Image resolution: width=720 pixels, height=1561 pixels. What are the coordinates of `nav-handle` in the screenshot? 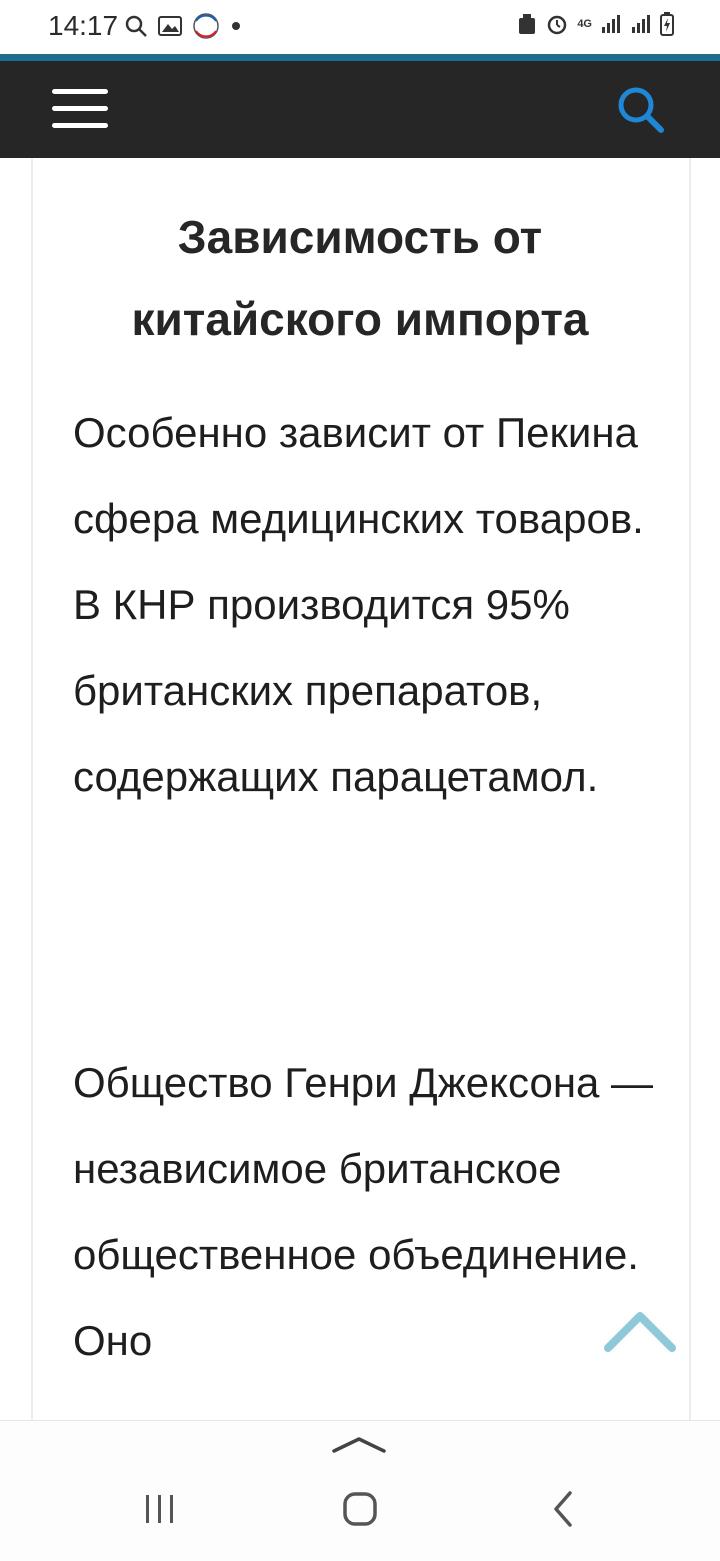 It's located at (359, 1444).